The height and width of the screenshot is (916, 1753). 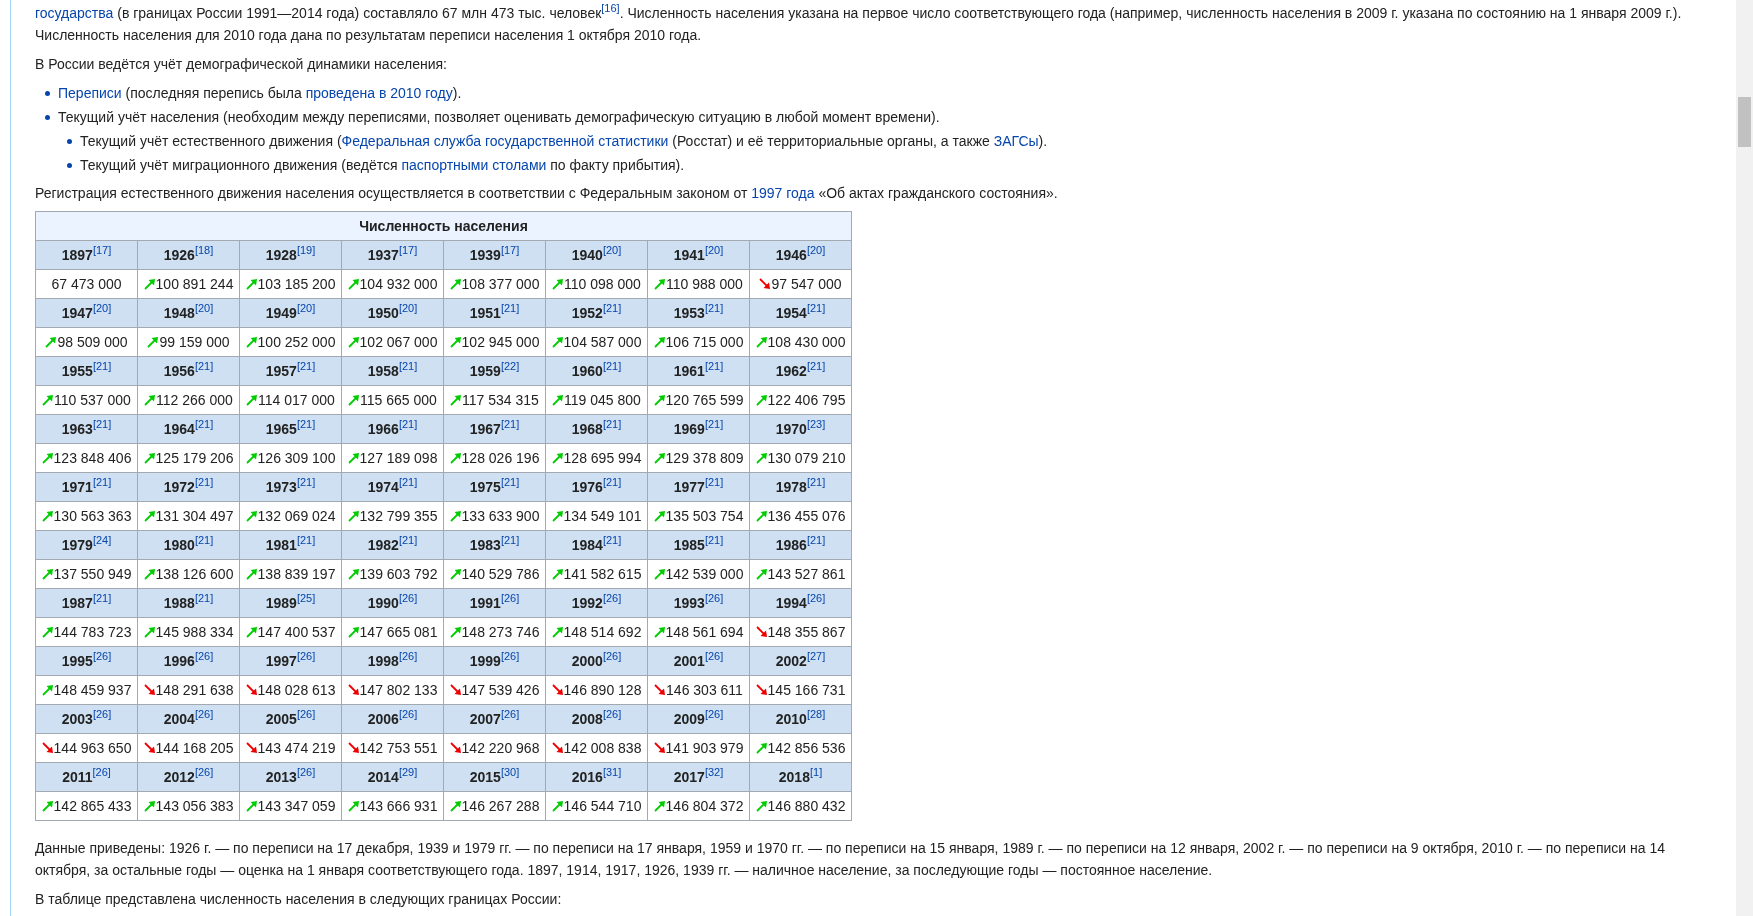 I want to click on link: ЗАГСы, so click(x=1016, y=141).